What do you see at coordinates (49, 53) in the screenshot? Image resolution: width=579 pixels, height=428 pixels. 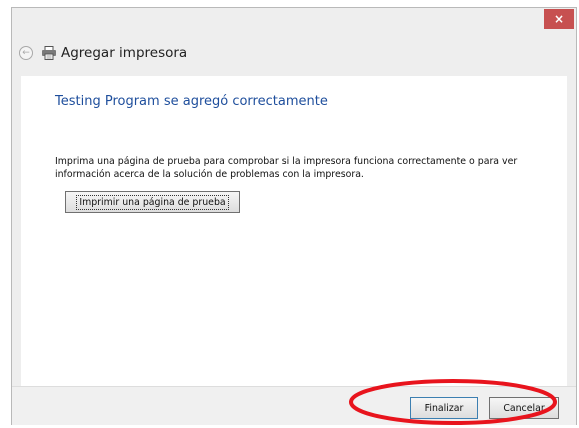 I see `printer-icon` at bounding box center [49, 53].